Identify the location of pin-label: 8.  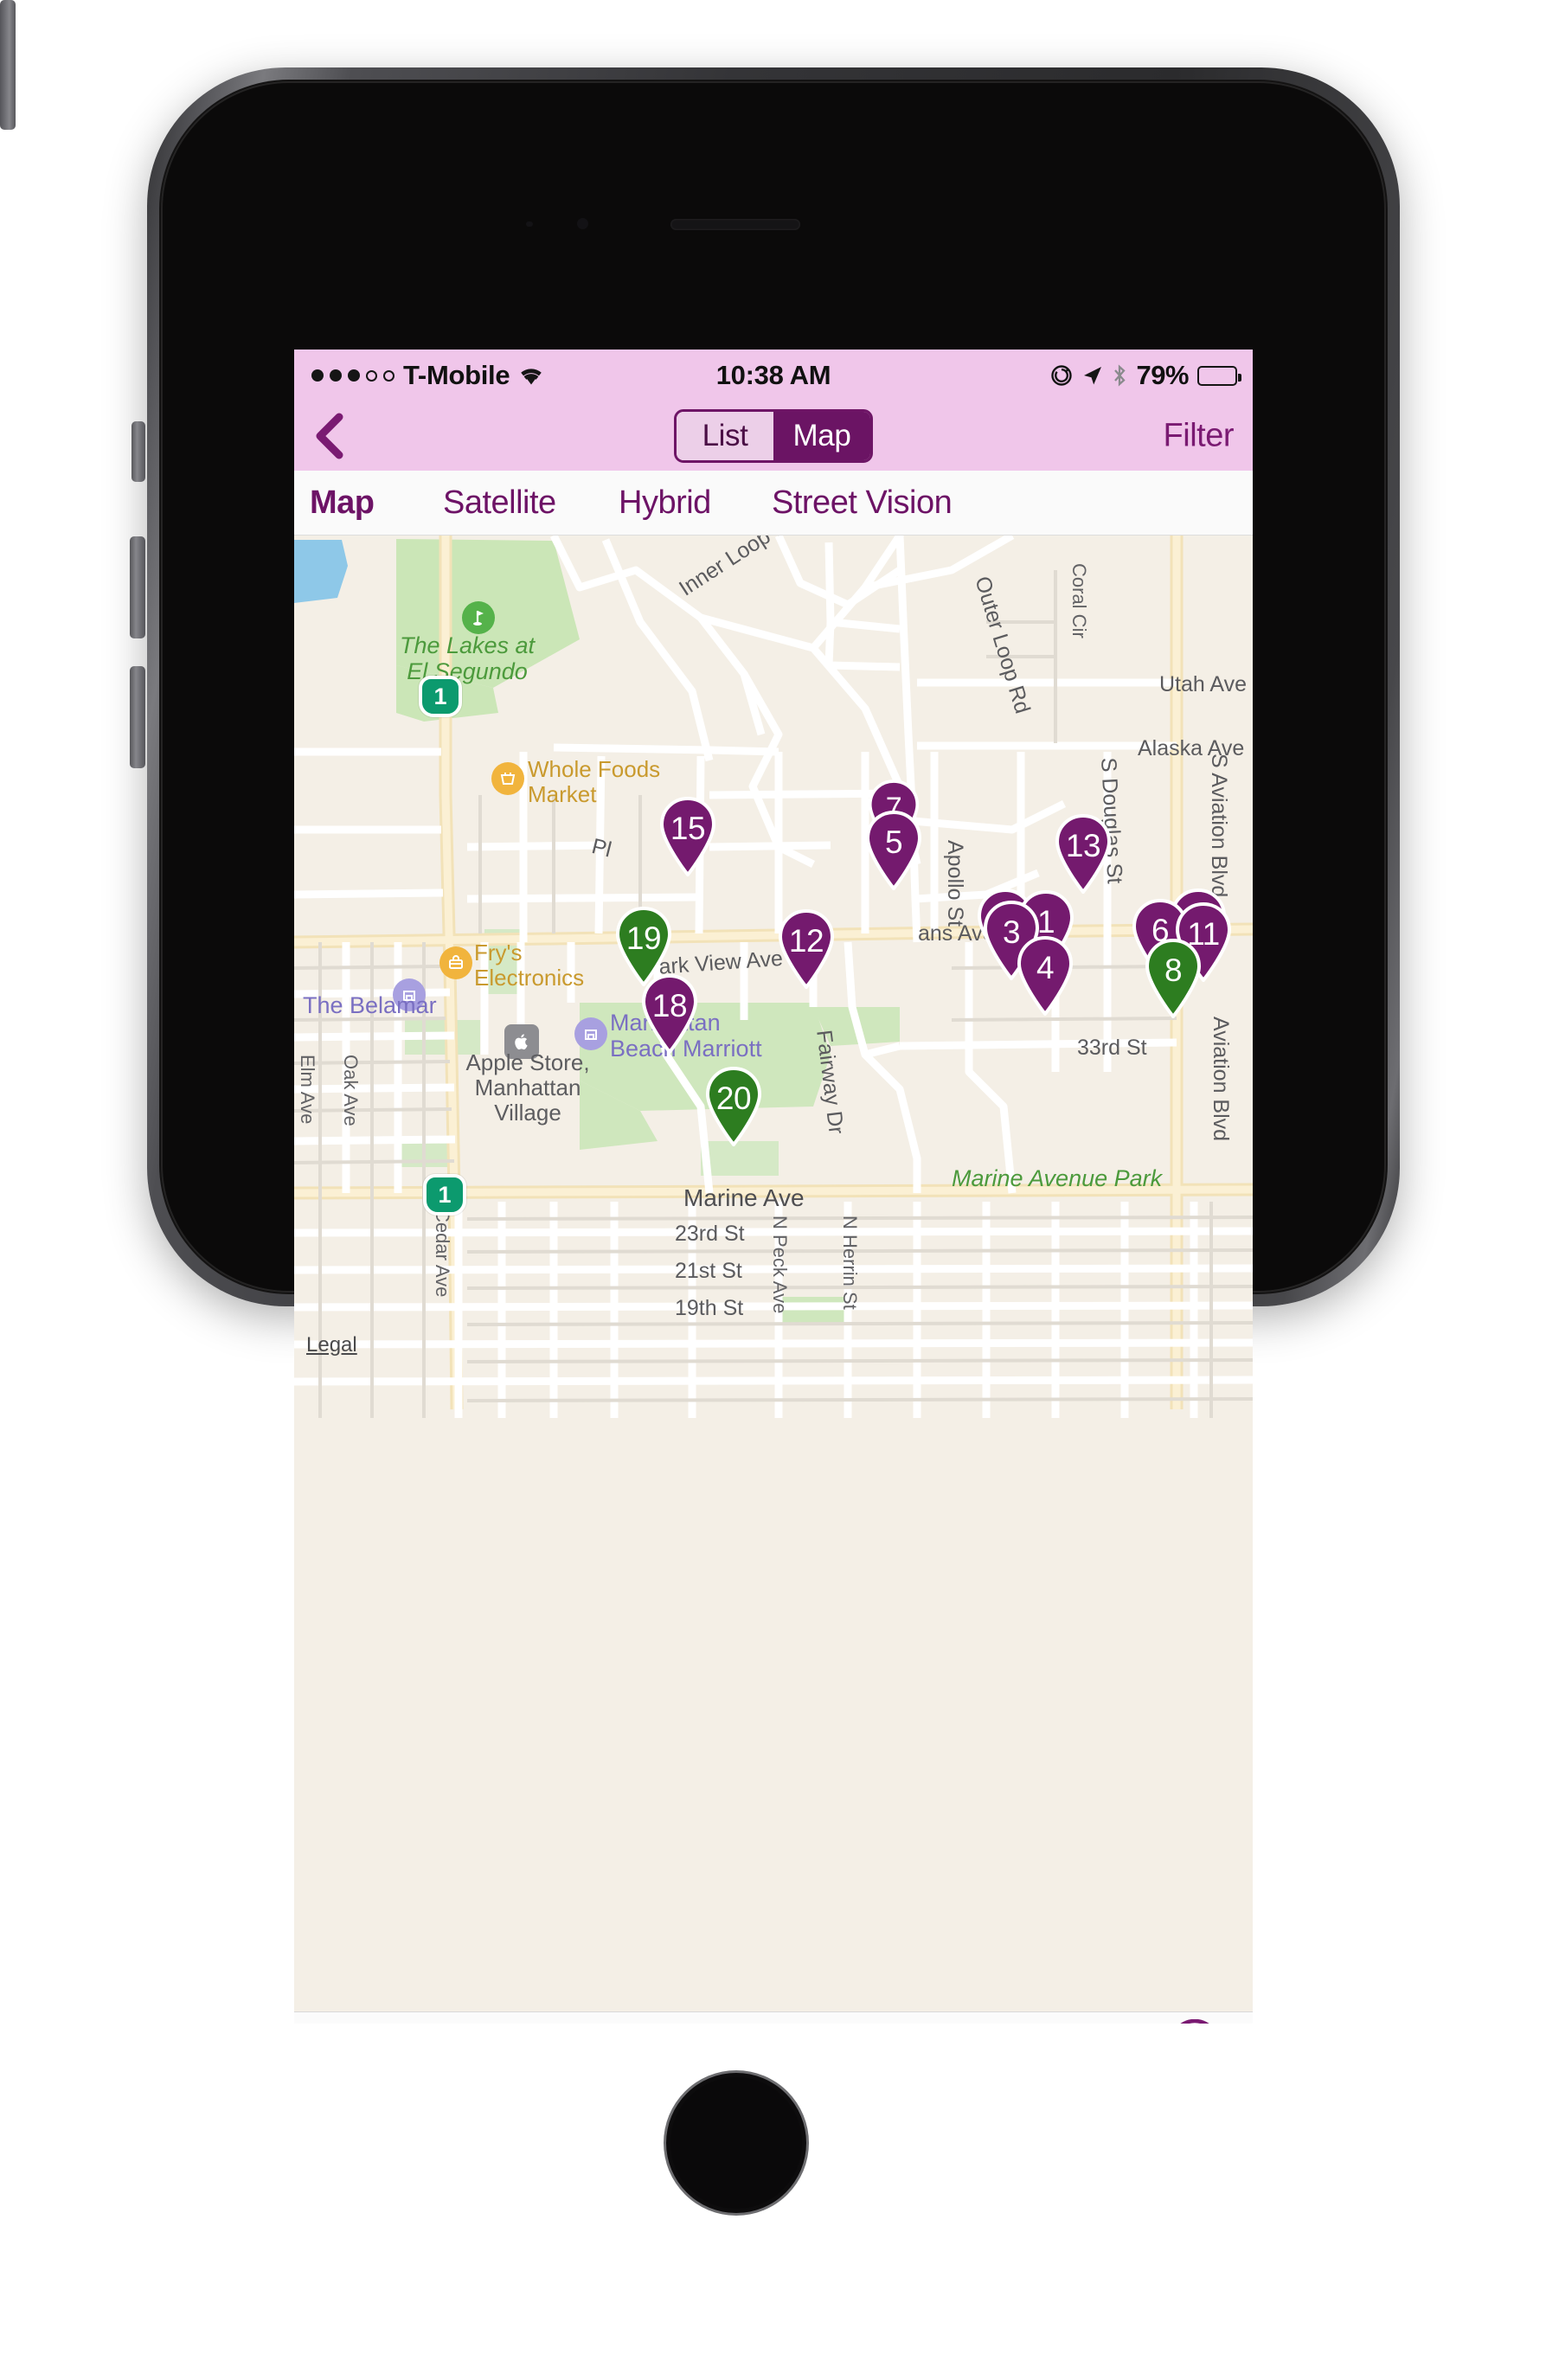
(1173, 970).